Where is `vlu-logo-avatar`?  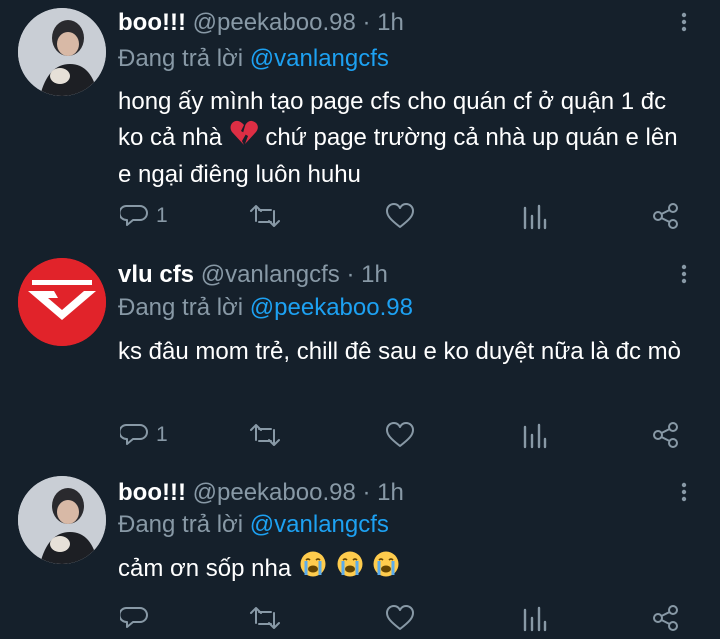
vlu-logo-avatar is located at coordinates (62, 302).